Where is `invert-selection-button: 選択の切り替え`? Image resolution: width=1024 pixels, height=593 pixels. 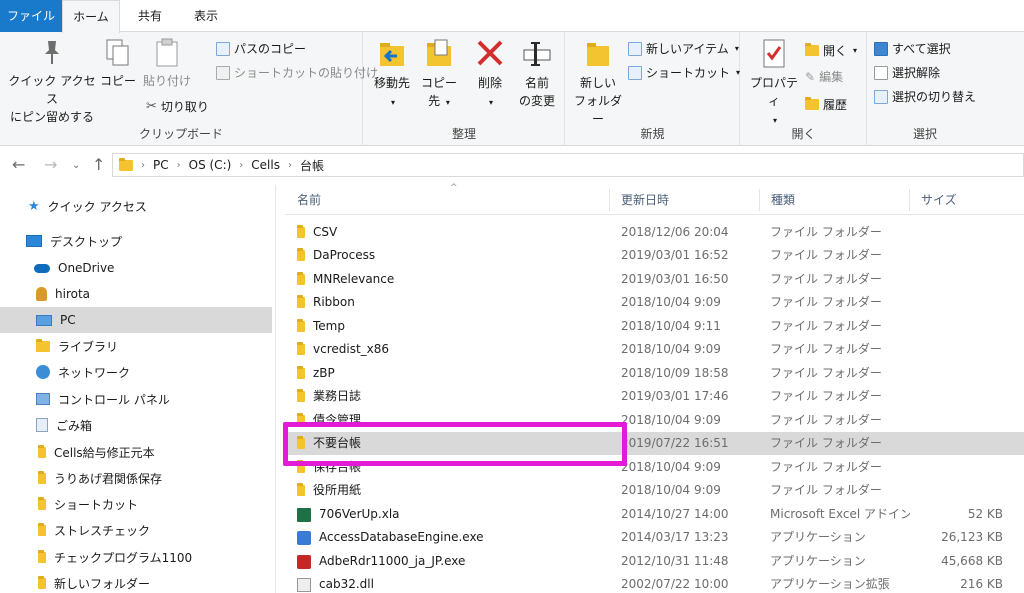 invert-selection-button: 選択の切り替え is located at coordinates (925, 96).